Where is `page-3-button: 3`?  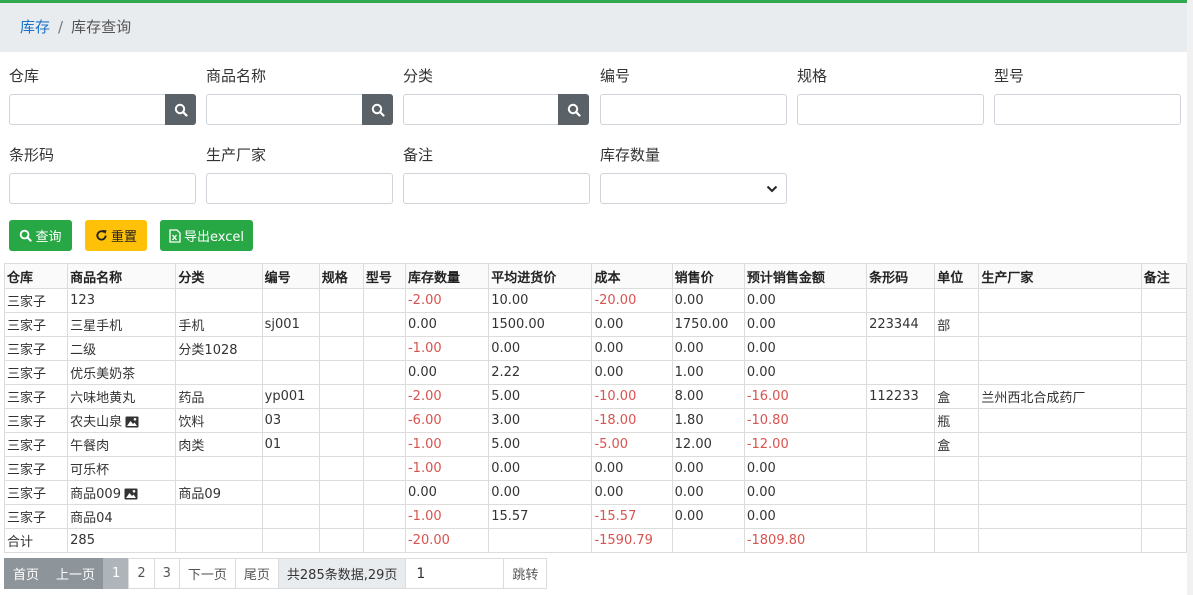 page-3-button: 3 is located at coordinates (166, 573).